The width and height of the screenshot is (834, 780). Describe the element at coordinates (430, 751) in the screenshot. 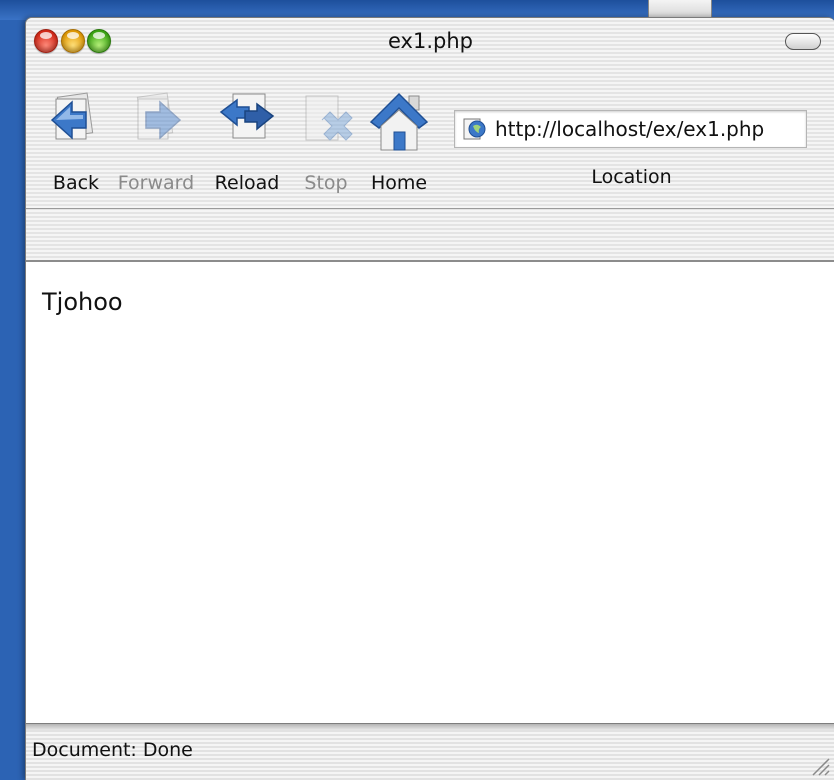

I see `status-bar: Document: Done` at that location.